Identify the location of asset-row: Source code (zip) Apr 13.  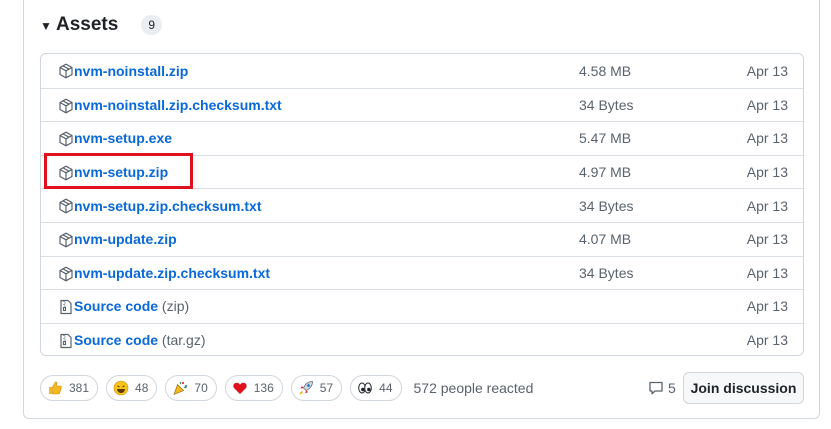
(422, 306).